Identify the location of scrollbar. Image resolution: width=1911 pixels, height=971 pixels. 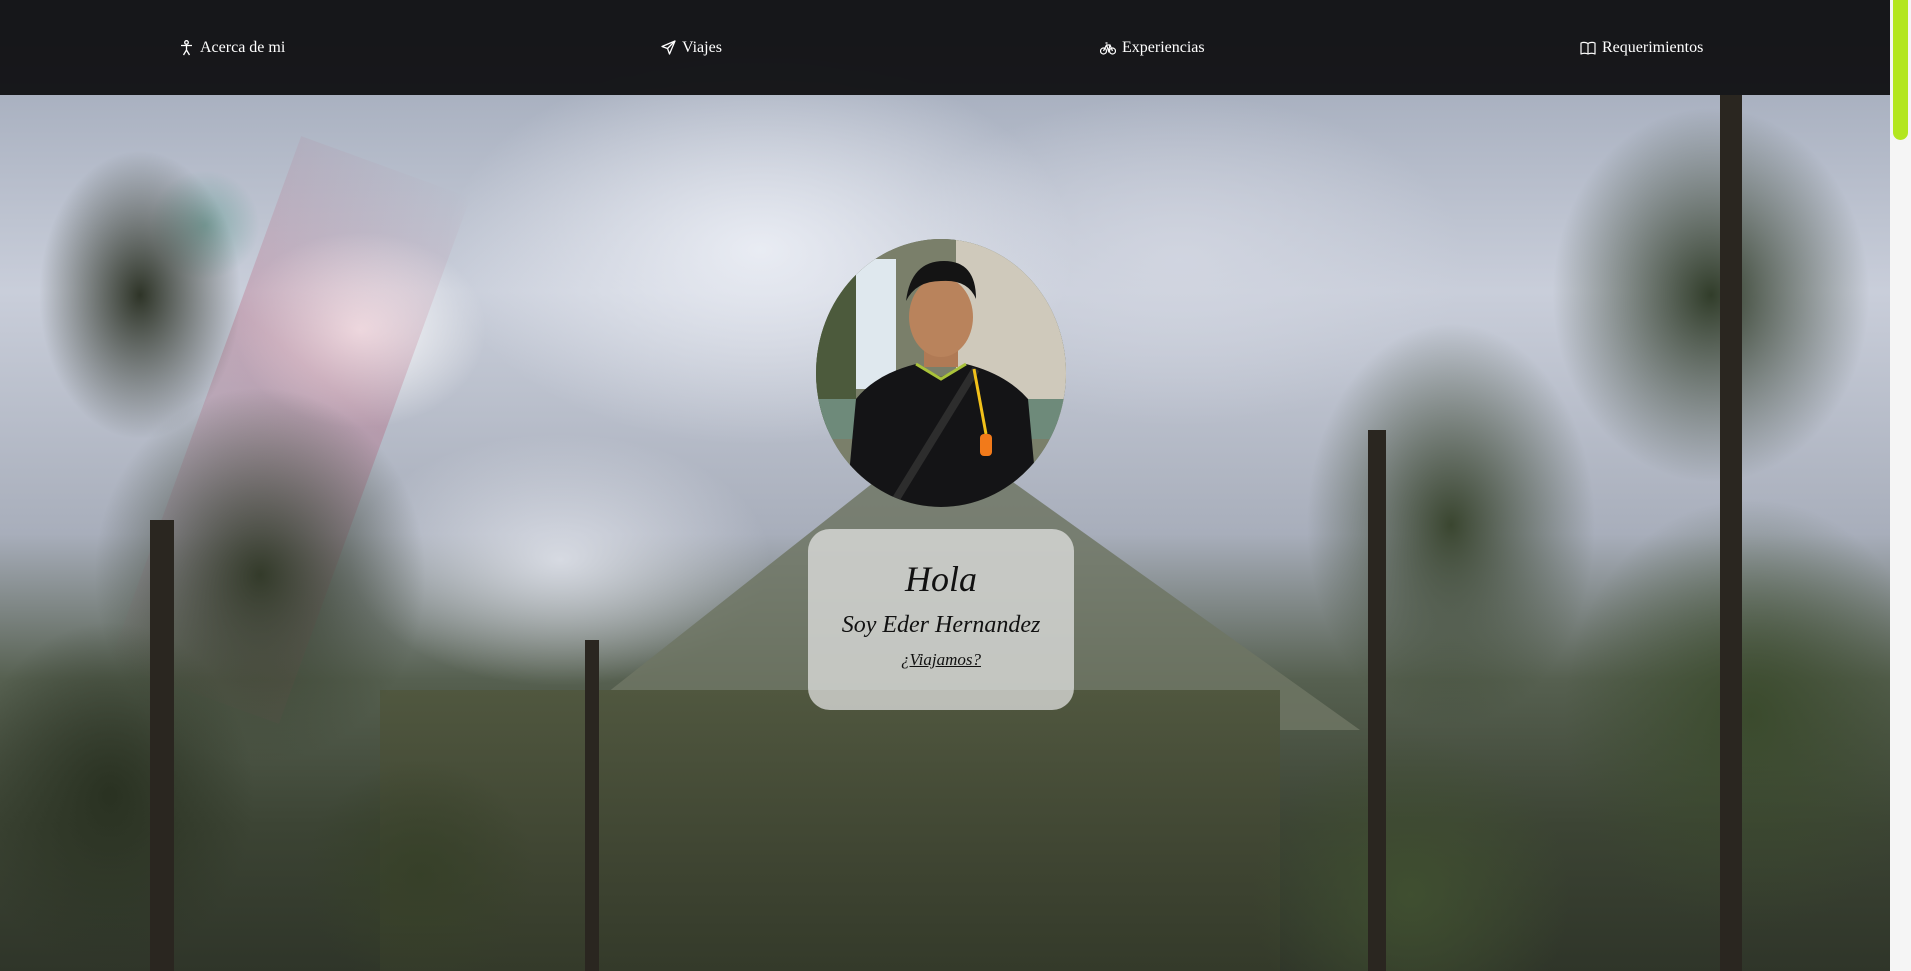
(1900, 485).